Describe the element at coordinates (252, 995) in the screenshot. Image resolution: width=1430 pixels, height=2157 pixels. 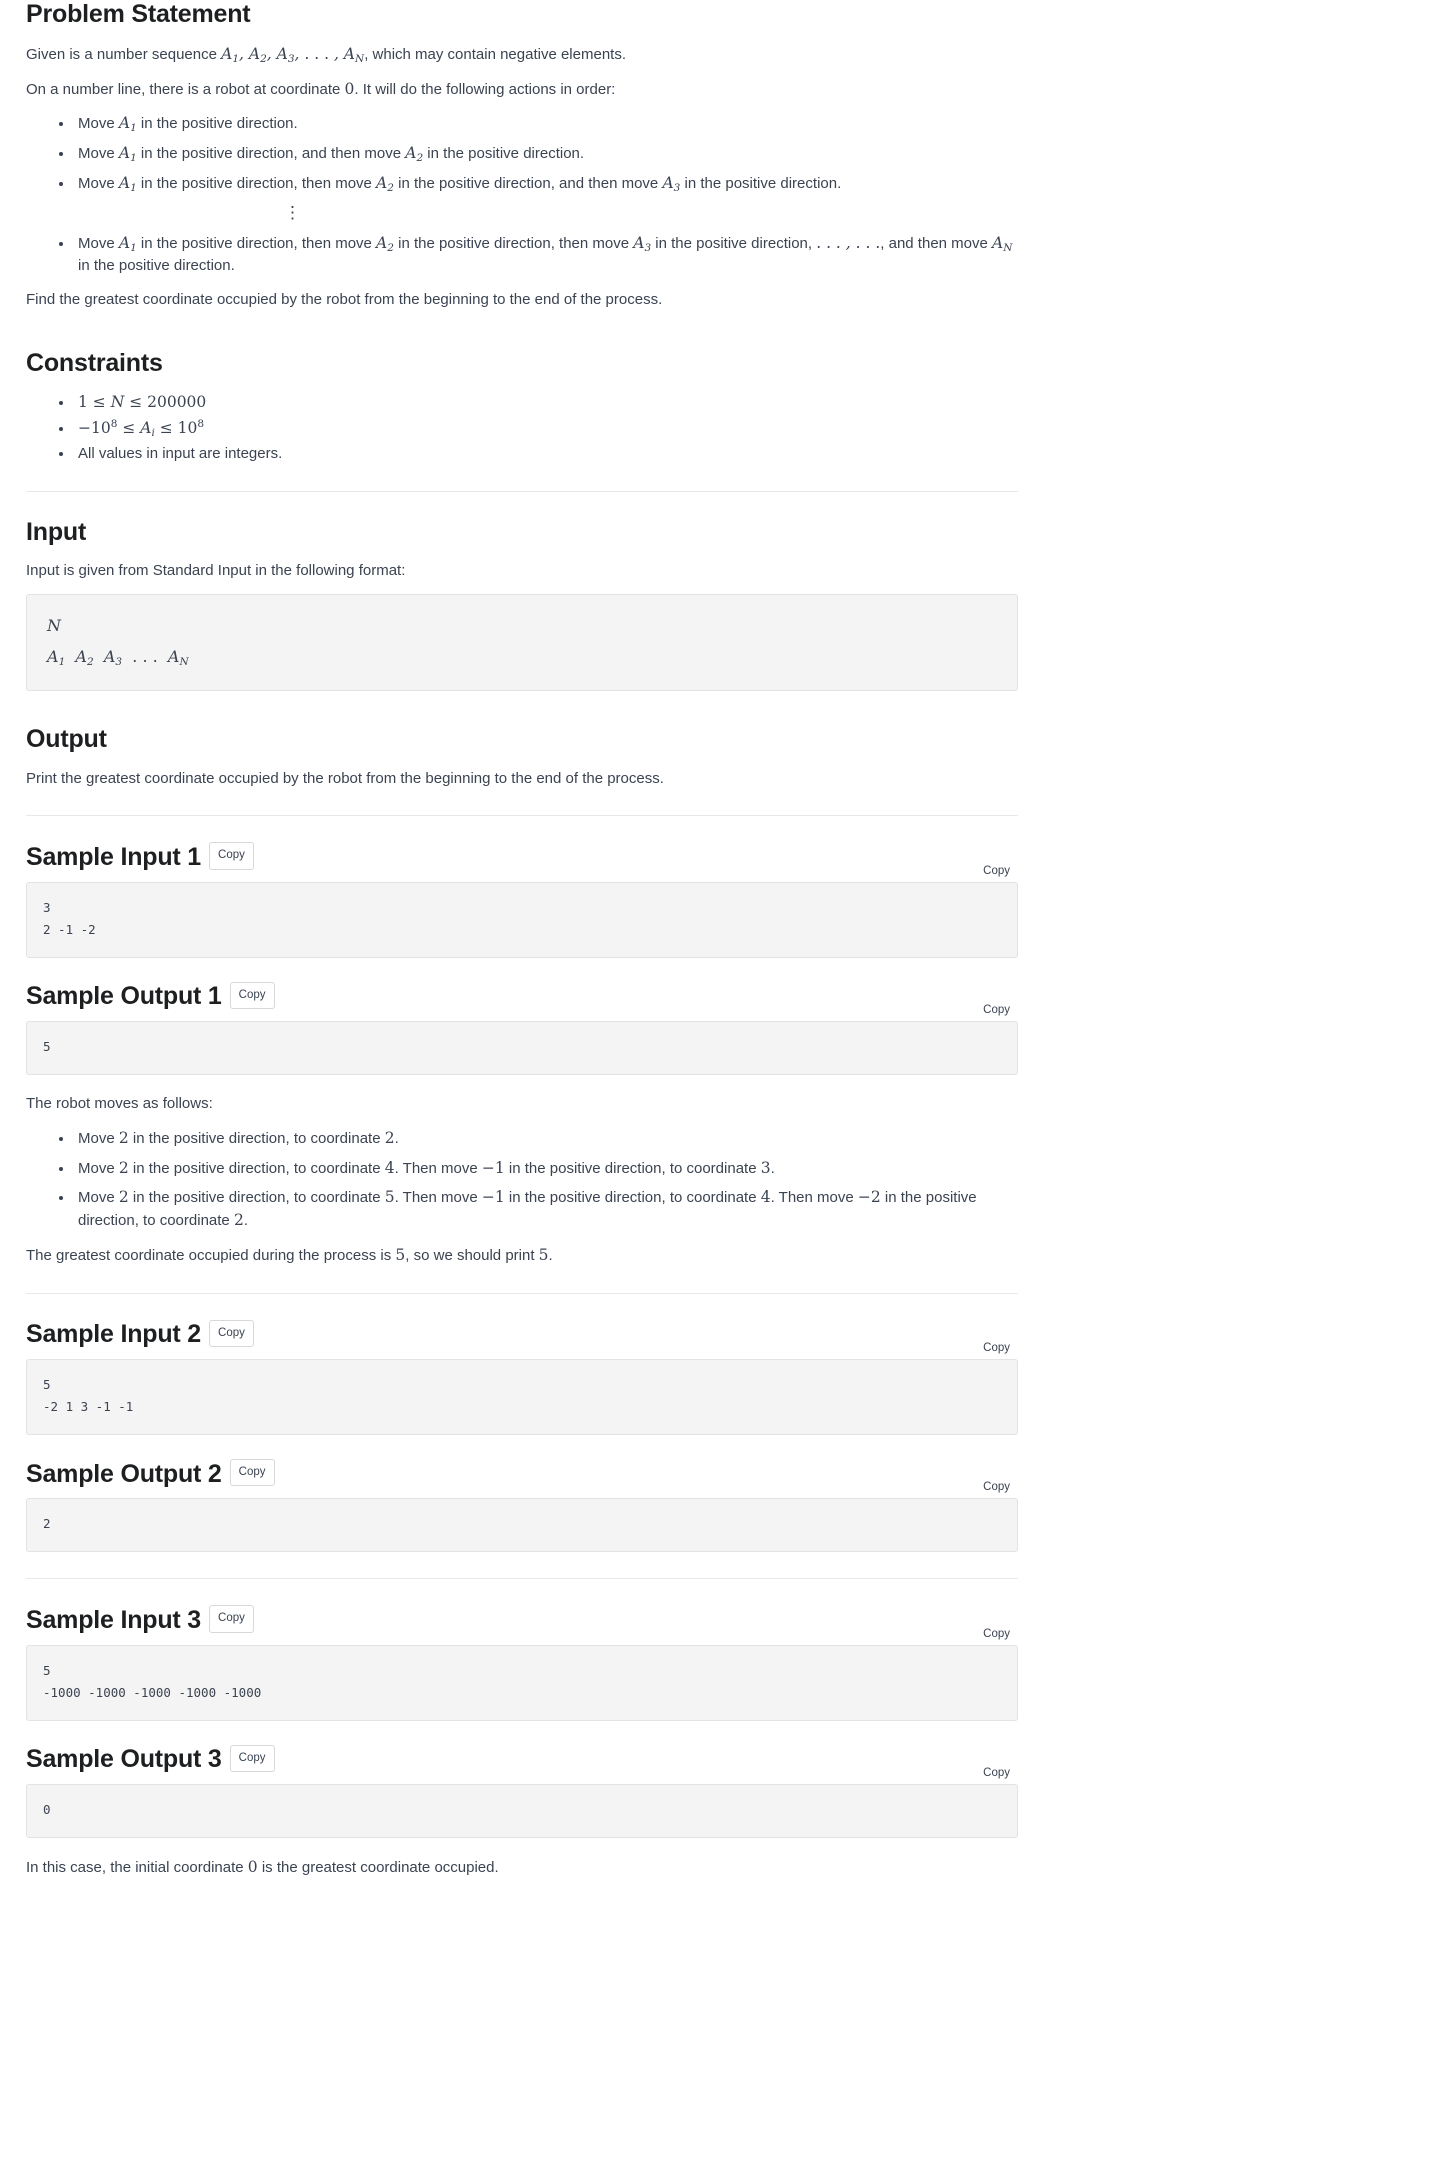
I see `copy-sample-output-1-button: Copy` at that location.